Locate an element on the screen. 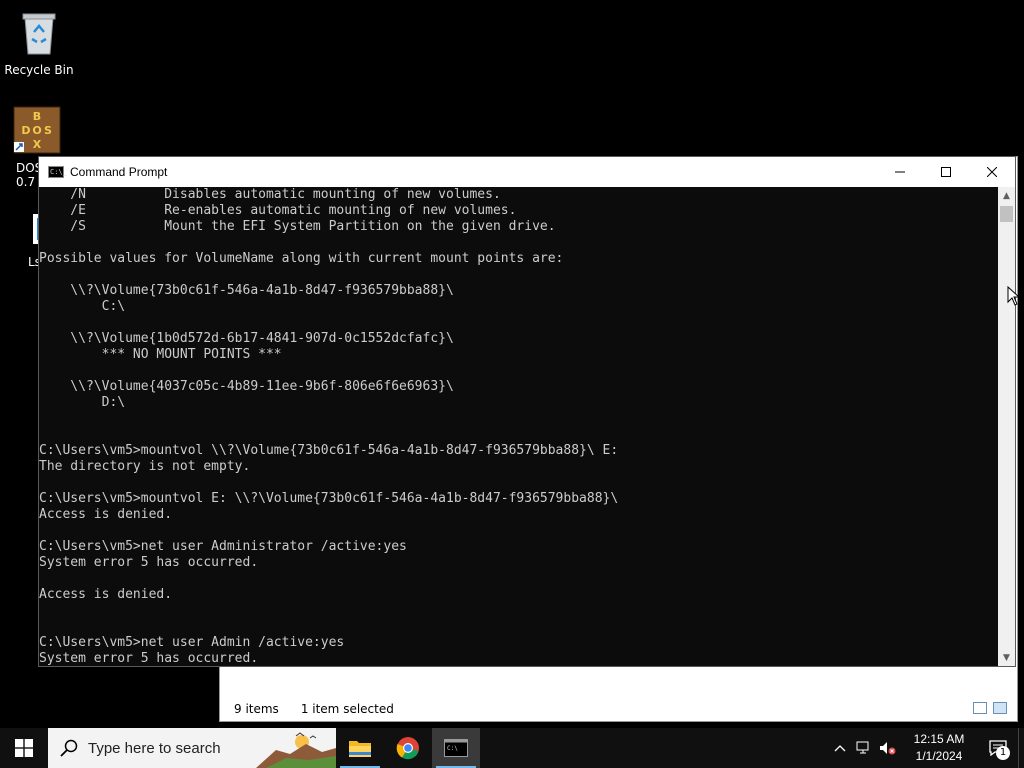 This screenshot has height=768, width=1024. command-prompt-icon: C:\ is located at coordinates (456, 748).